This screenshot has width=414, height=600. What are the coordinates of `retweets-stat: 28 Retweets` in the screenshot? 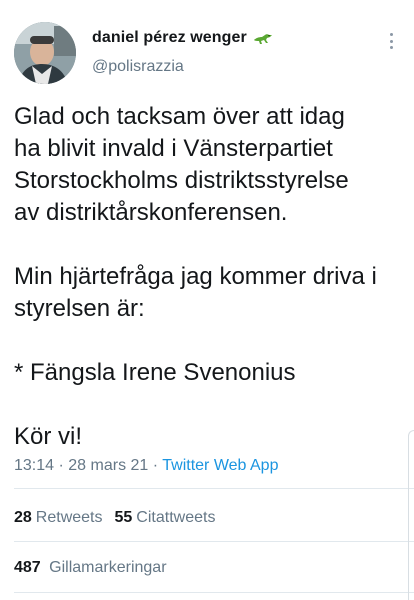 It's located at (58, 518).